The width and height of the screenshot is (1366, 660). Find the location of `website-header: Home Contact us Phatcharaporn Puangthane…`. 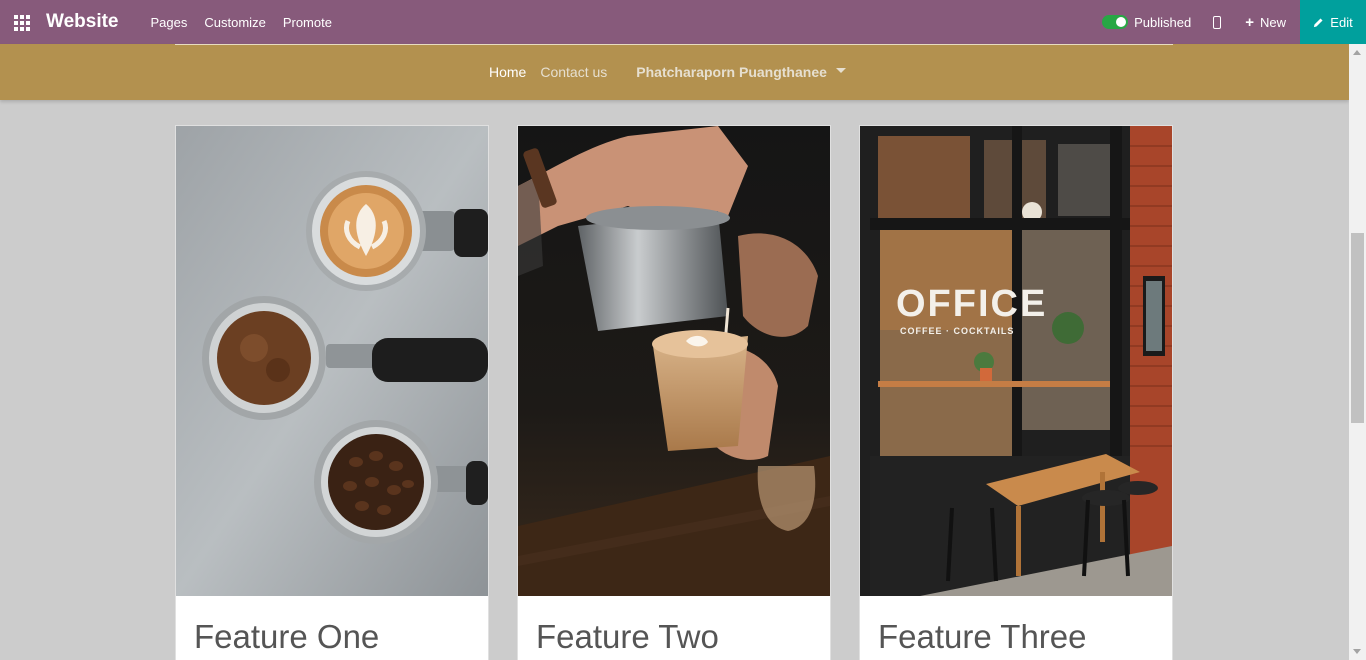

website-header: Home Contact us Phatcharaporn Puangthane… is located at coordinates (674, 72).